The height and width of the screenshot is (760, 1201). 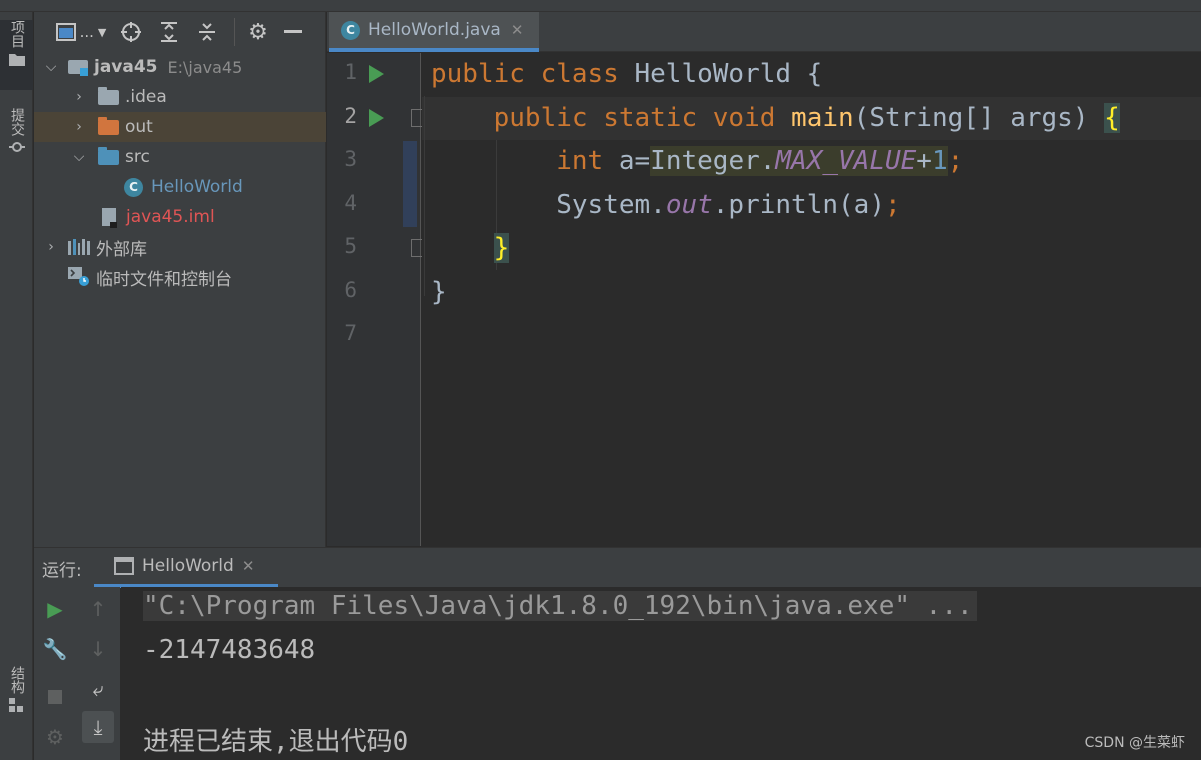 I want to click on tree-item-idea: › .idea, so click(x=180, y=97).